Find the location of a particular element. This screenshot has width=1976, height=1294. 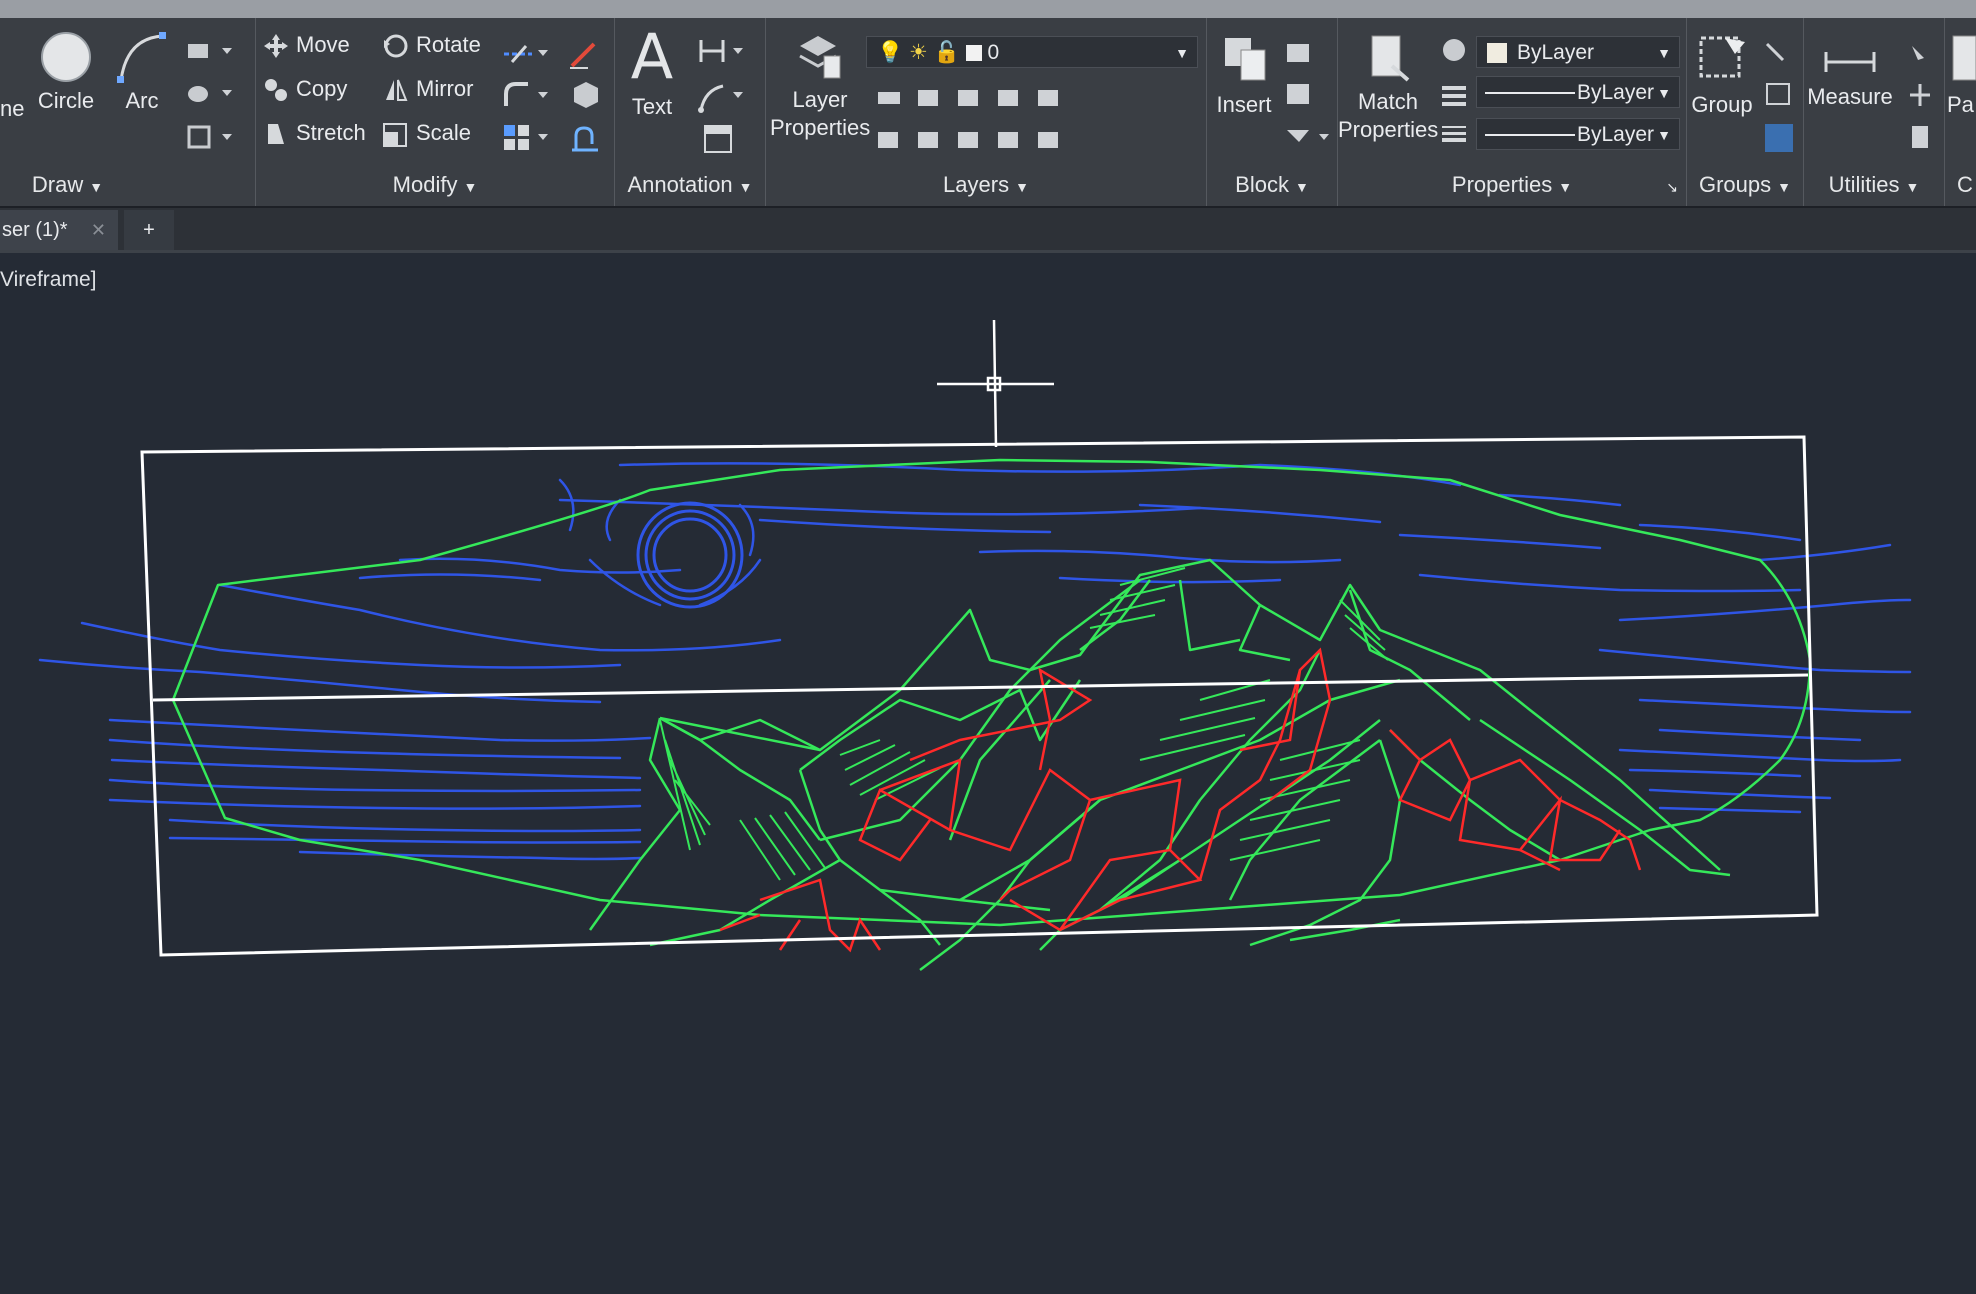

dimension-icon is located at coordinates (722, 51).